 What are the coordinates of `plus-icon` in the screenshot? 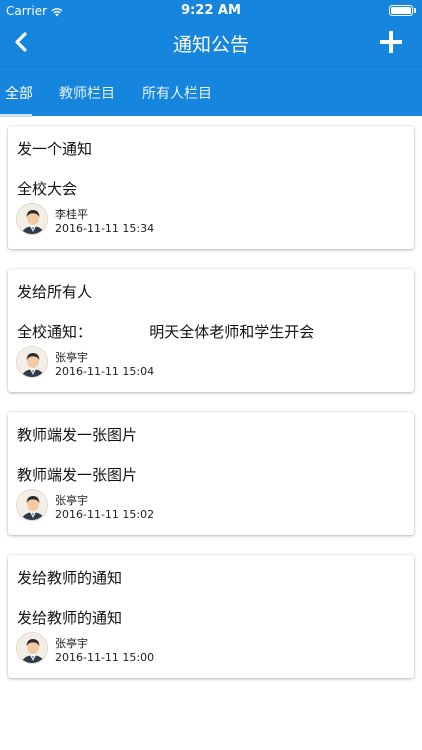 It's located at (391, 44).